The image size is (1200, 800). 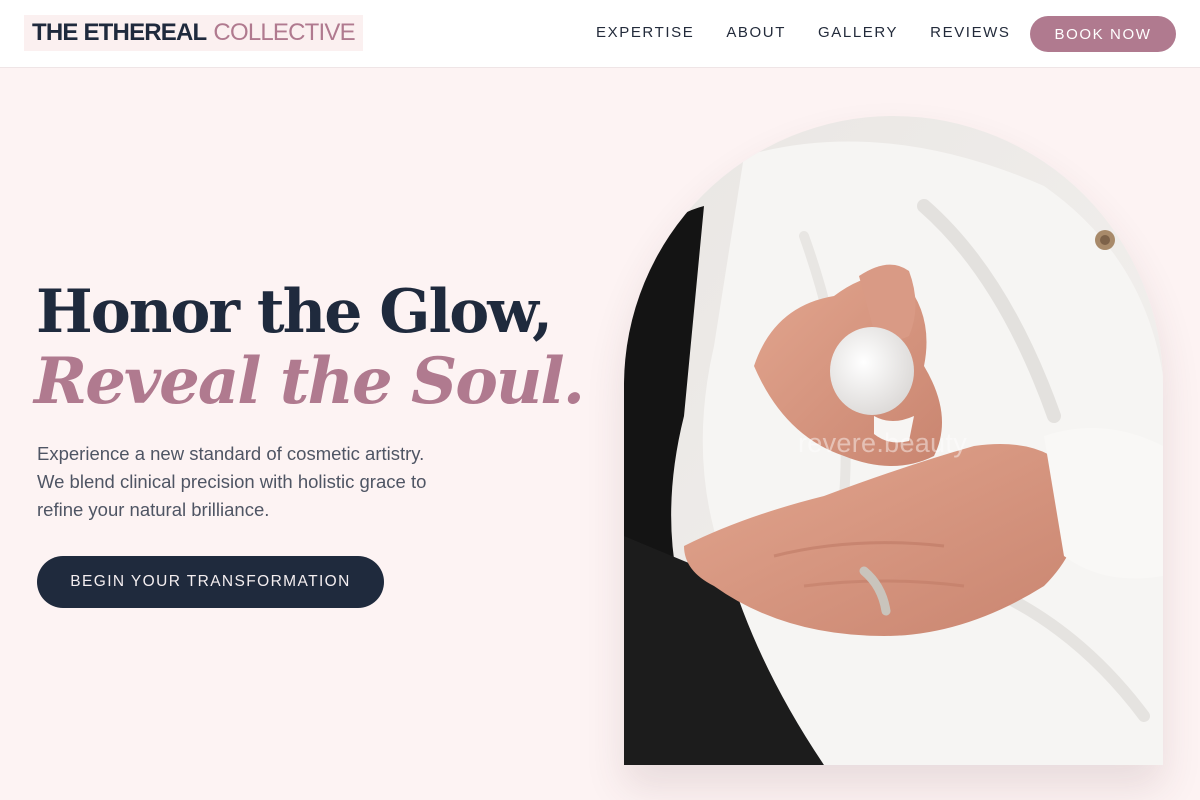 I want to click on nav-link-reviews: REVIEWS, so click(x=970, y=33).